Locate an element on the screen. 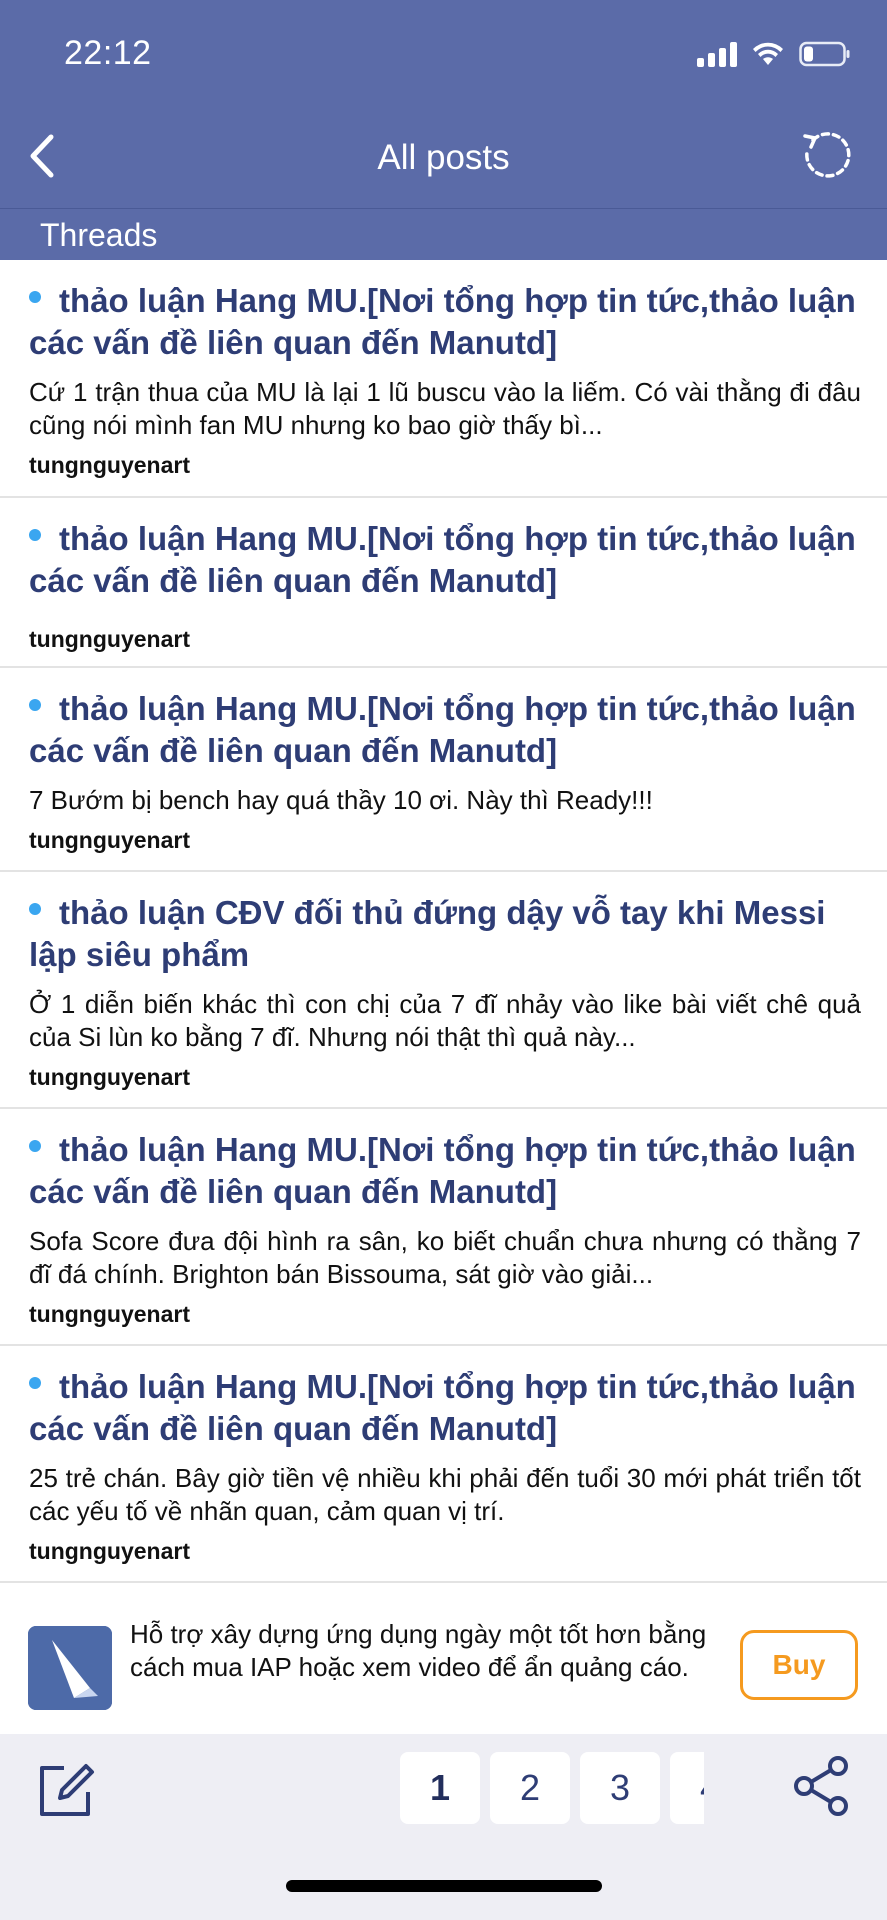 This screenshot has width=887, height=1920. compose-button is located at coordinates (66, 1790).